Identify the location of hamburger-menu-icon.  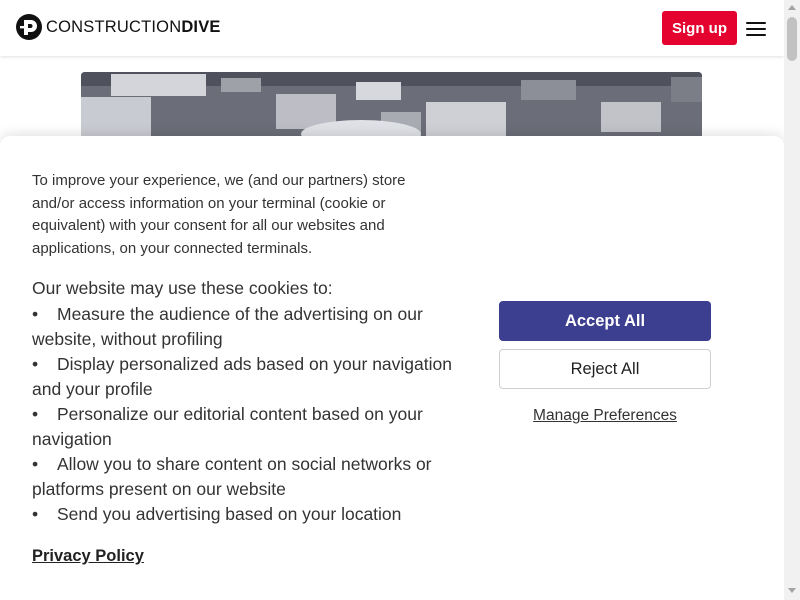
(757, 28).